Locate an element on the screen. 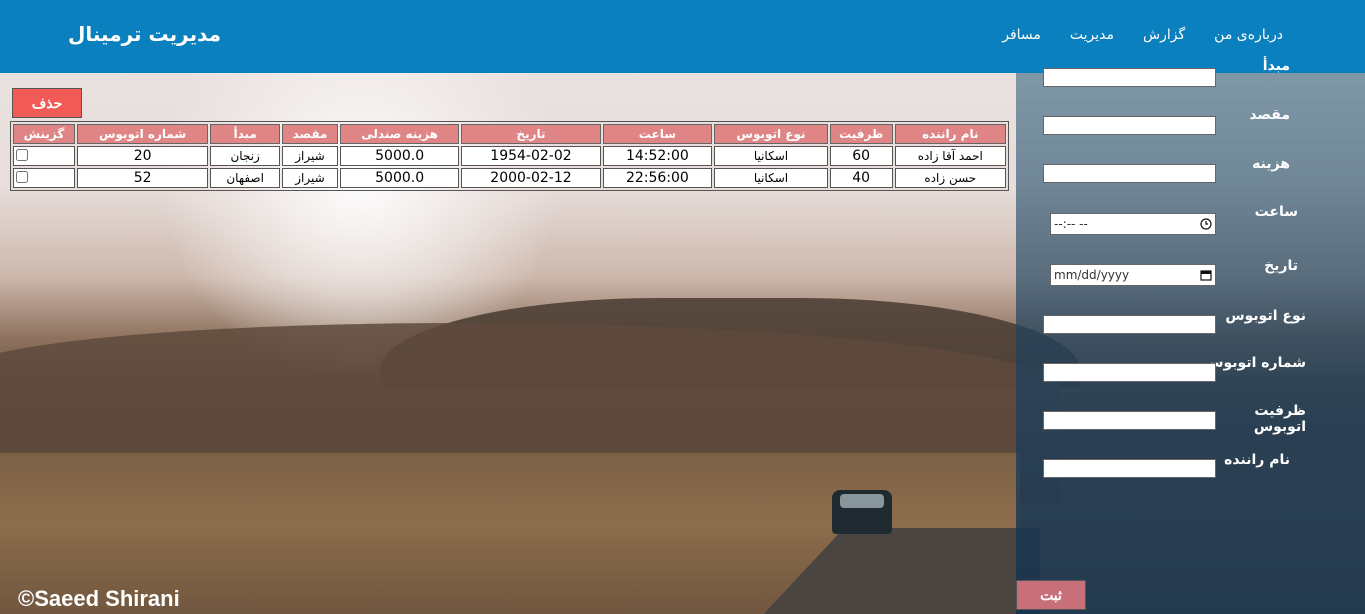 This screenshot has height=614, width=1365. column-header-seat-cost: هزینه صندلی is located at coordinates (399, 134).